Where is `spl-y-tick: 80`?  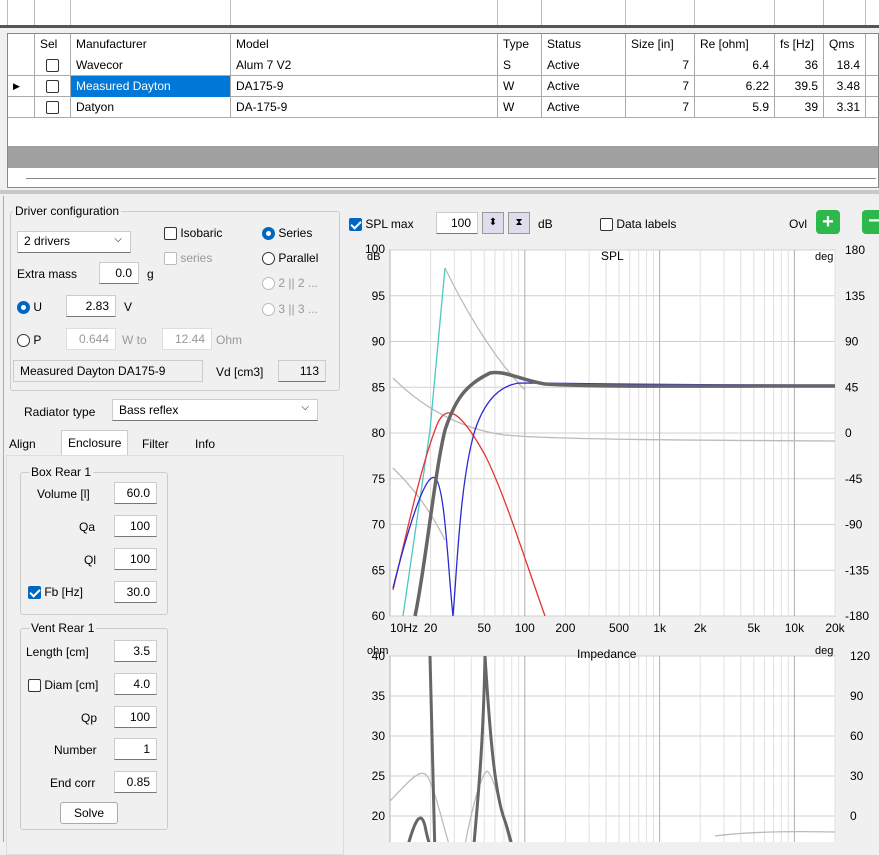
spl-y-tick: 80 is located at coordinates (379, 433).